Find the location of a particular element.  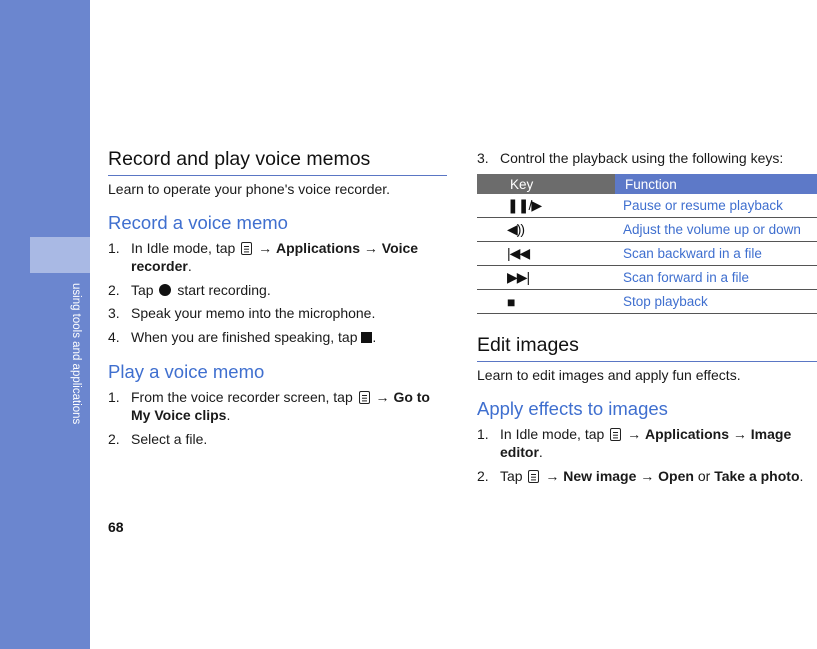

section-title-record-play: Record and play voice memos is located at coordinates (277, 161).